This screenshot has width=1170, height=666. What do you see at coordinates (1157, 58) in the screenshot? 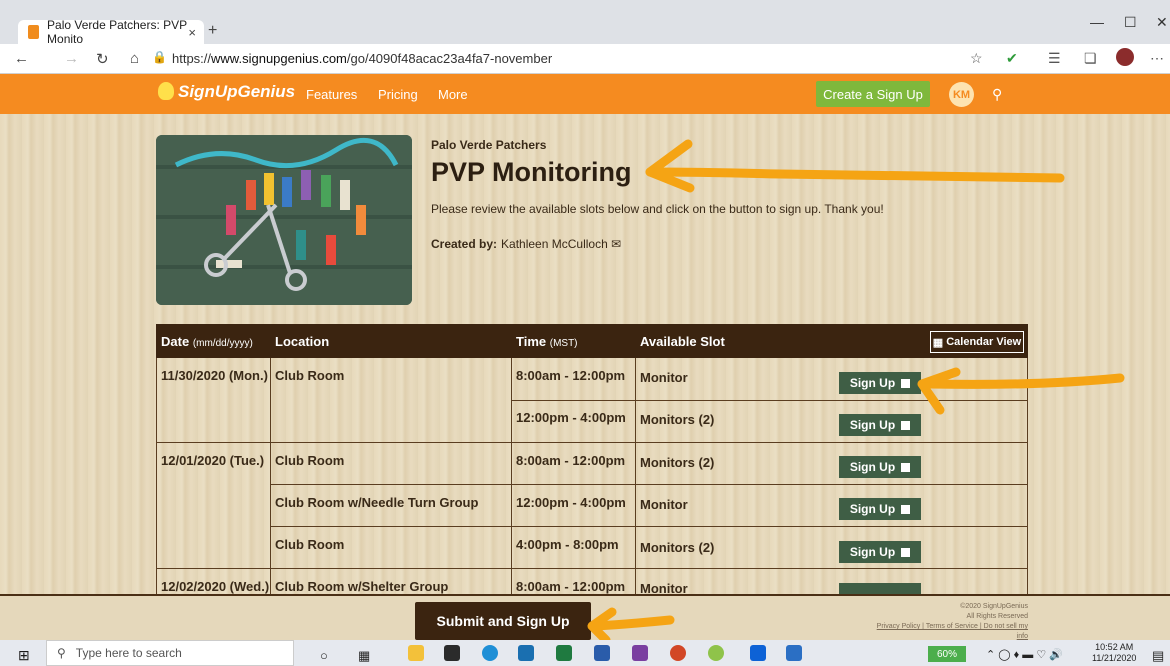
I see `more-icon: ⋯` at bounding box center [1157, 58].